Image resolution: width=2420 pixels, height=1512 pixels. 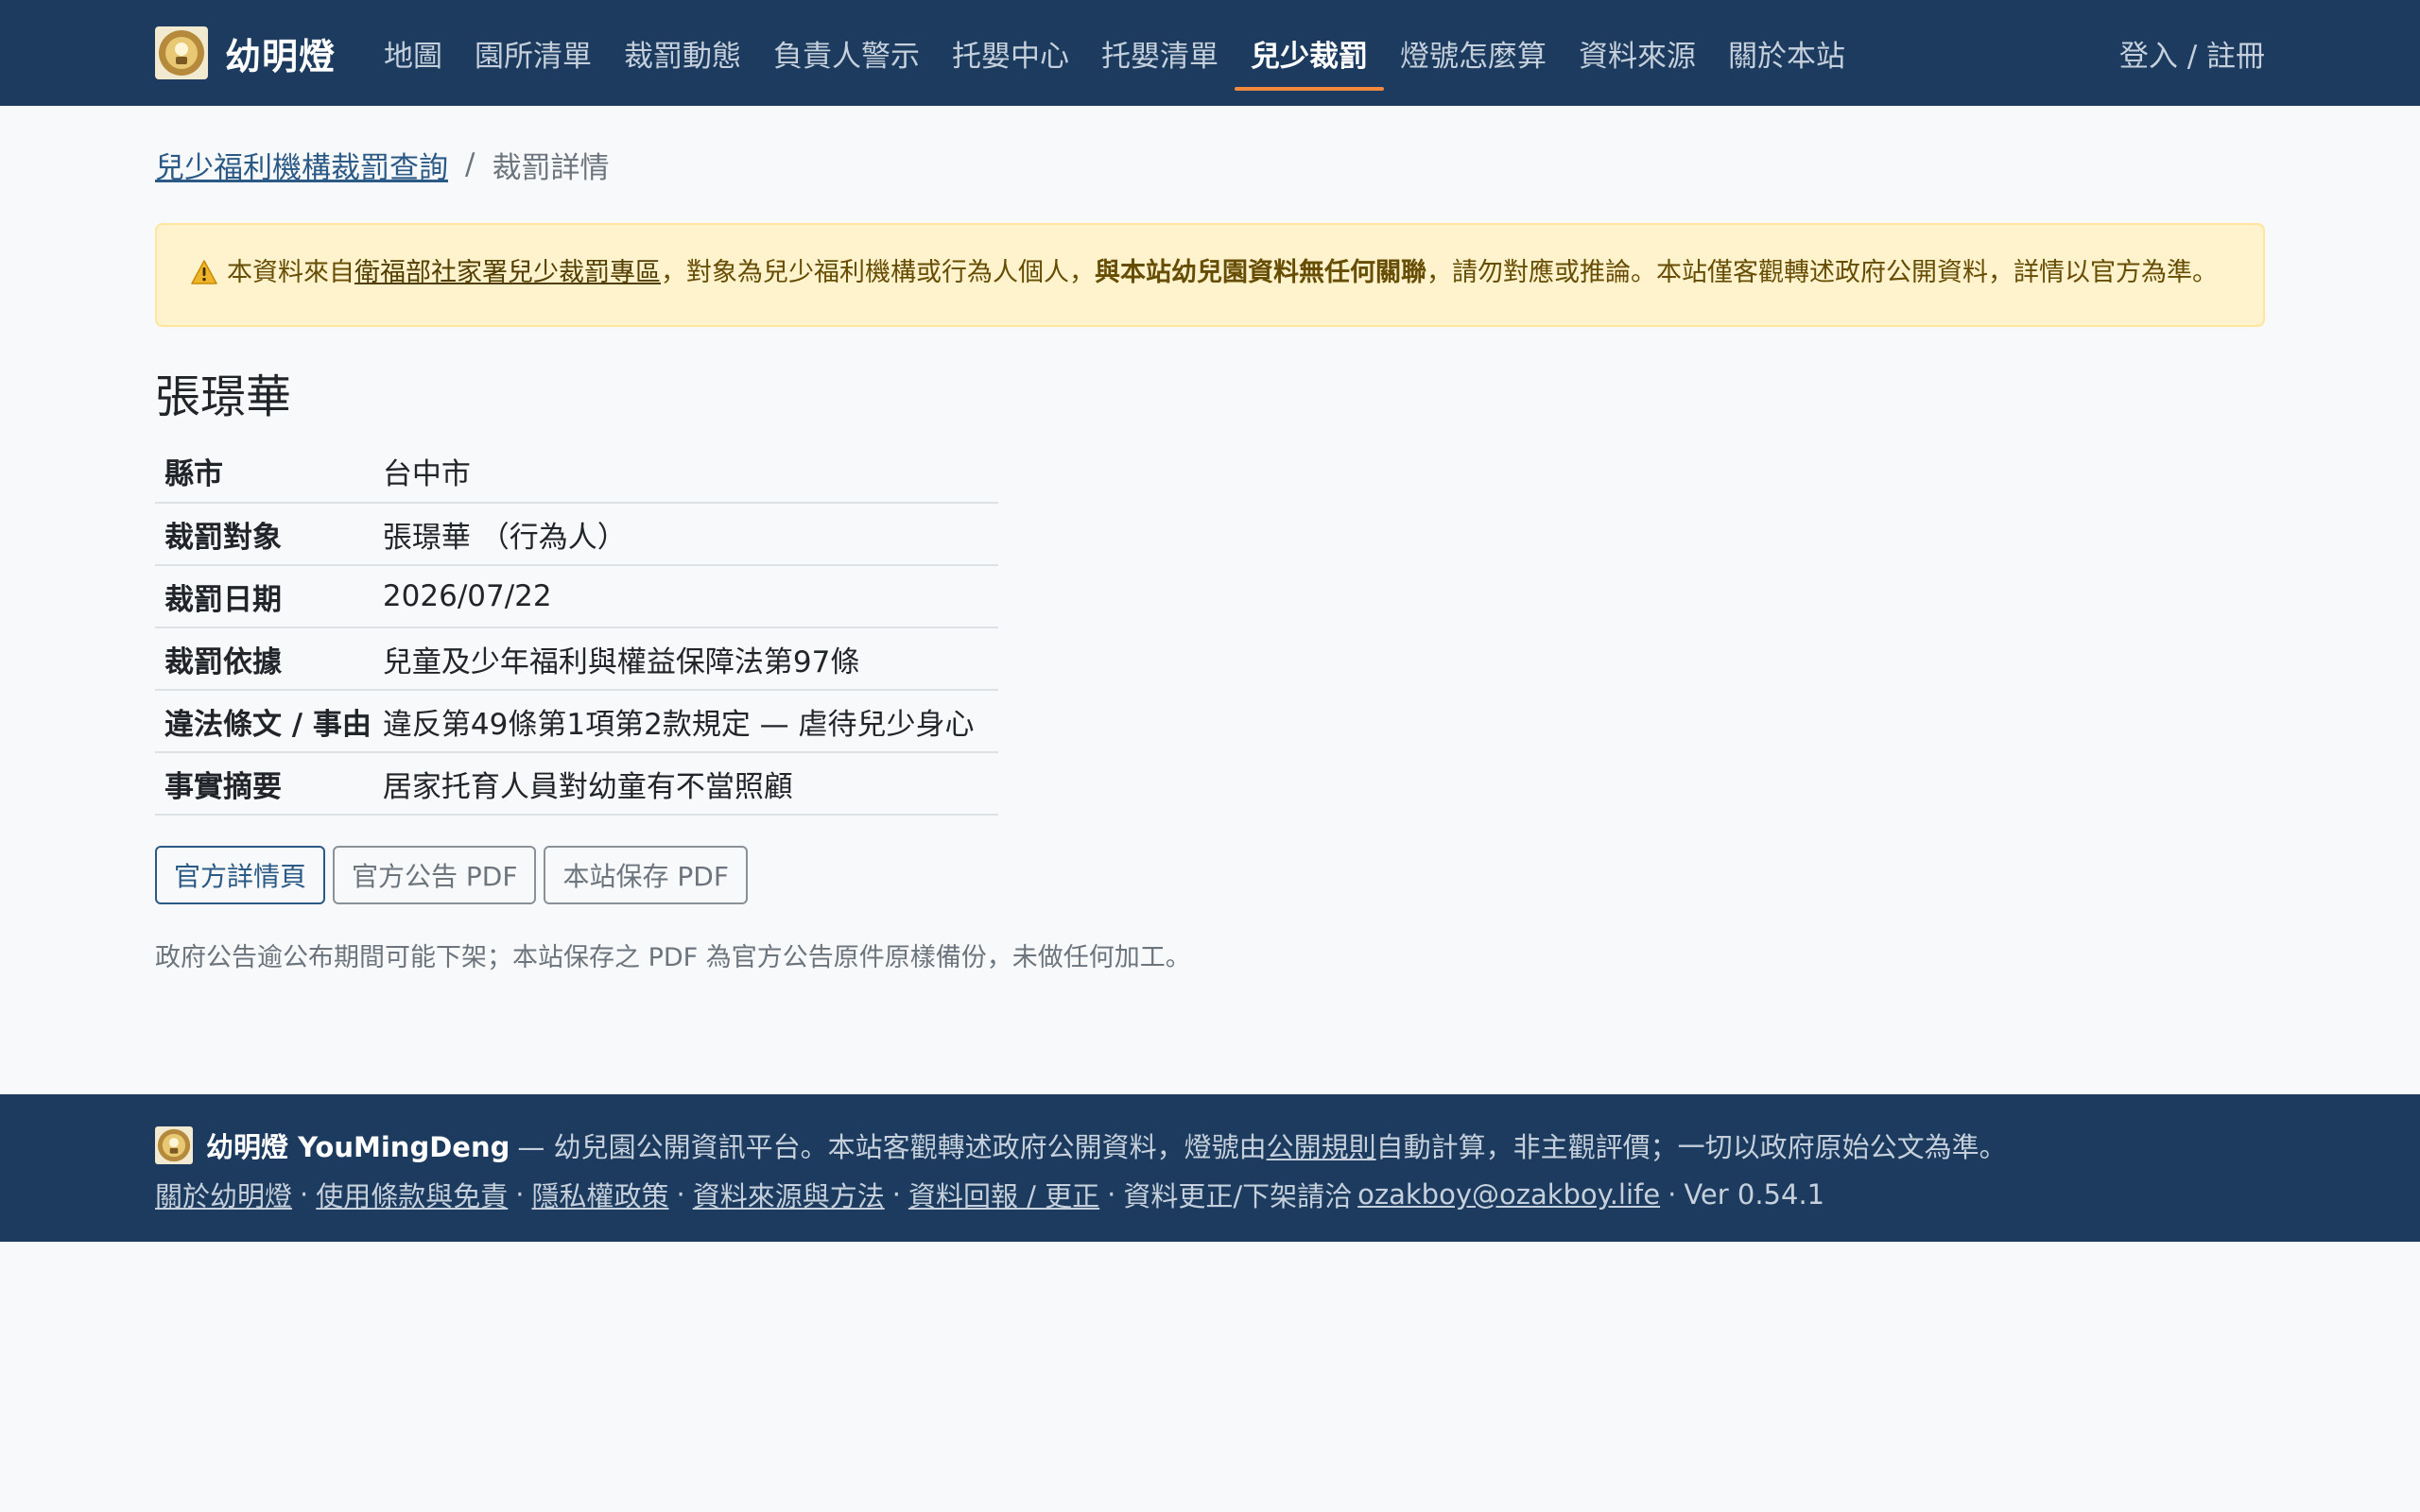 What do you see at coordinates (576, 471) in the screenshot?
I see `table-row: 縣市 台中市` at bounding box center [576, 471].